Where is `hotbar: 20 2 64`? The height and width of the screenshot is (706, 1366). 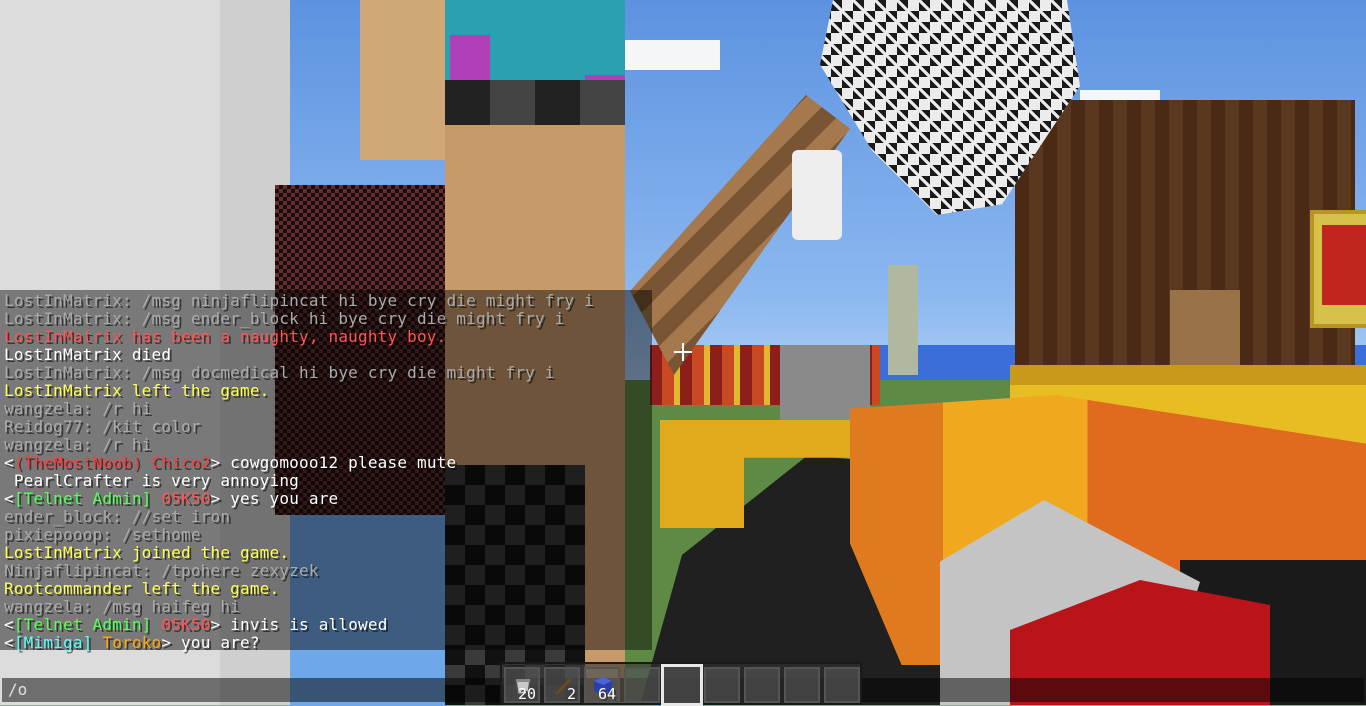 hotbar: 20 2 64 is located at coordinates (681, 684).